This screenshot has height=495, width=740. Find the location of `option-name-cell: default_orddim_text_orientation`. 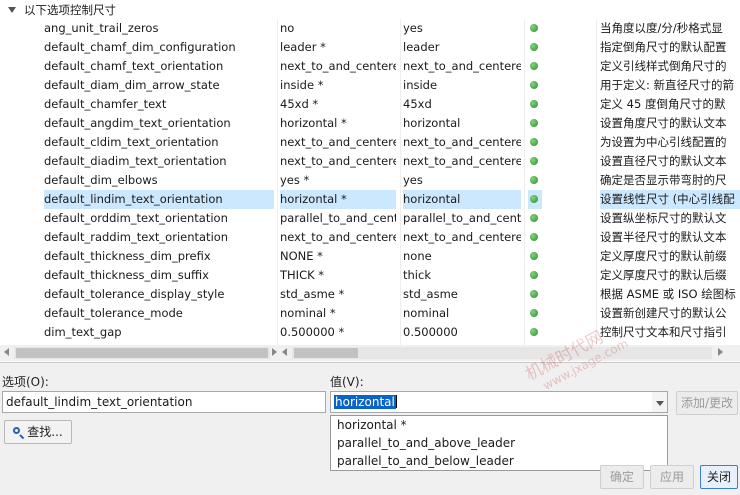

option-name-cell: default_orddim_text_orientation is located at coordinates (136, 218).